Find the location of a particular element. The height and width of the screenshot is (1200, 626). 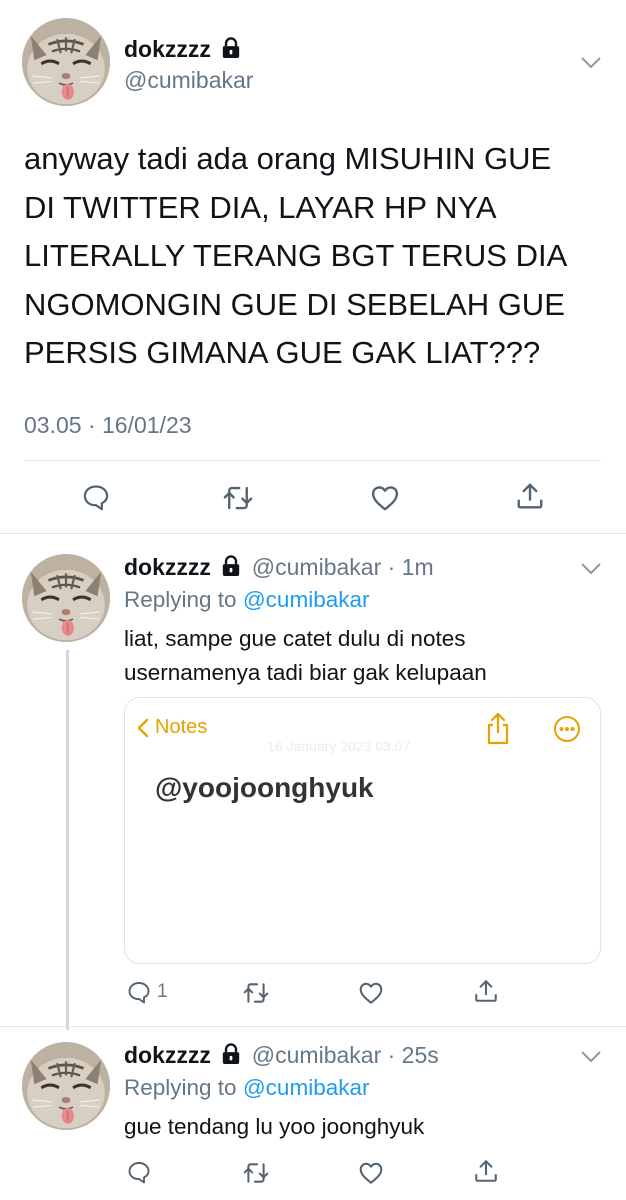

chevron-left-icon is located at coordinates (143, 727).